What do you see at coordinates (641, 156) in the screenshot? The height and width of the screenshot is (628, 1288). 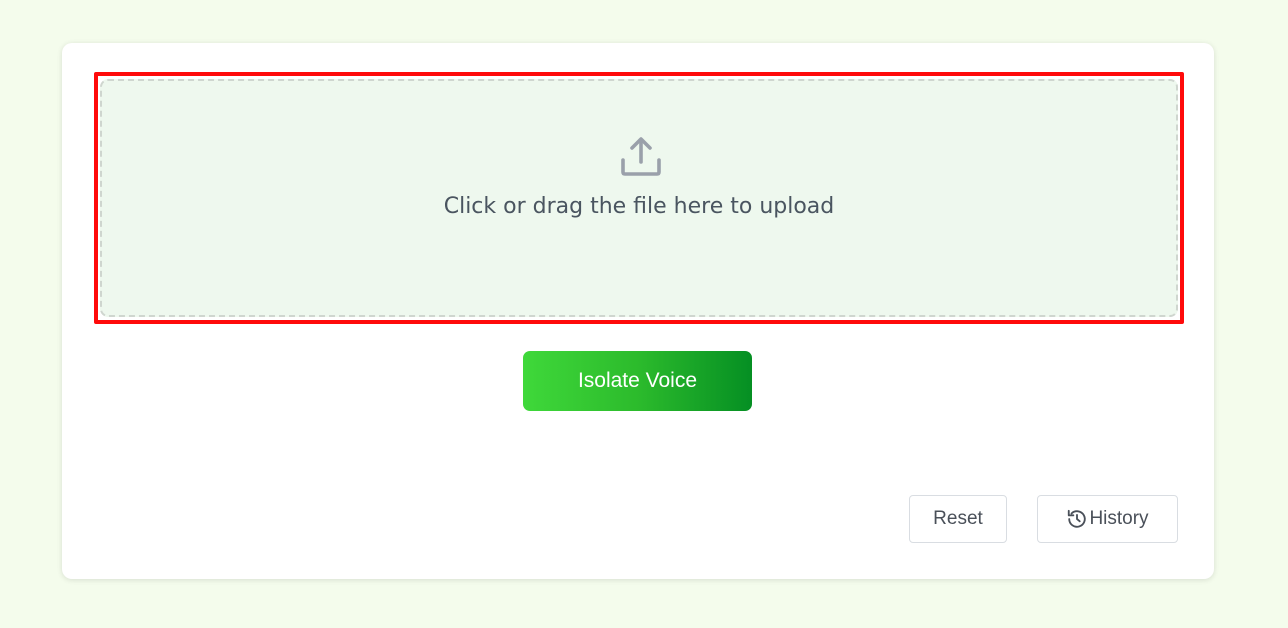 I see `upload-icon` at bounding box center [641, 156].